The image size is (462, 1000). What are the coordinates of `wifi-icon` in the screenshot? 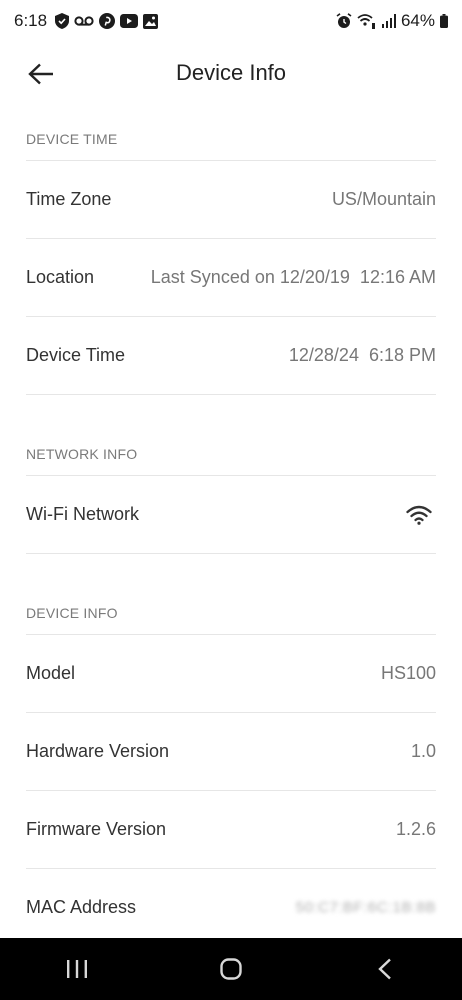 It's located at (419, 515).